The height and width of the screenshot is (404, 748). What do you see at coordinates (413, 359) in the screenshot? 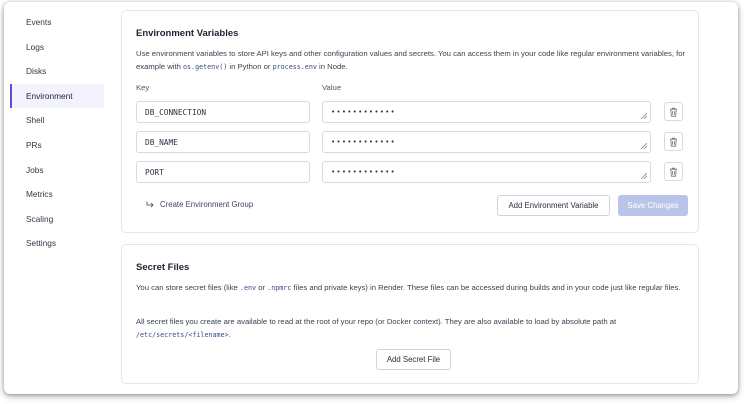
I see `add-secret-file-button: Add Secret File` at bounding box center [413, 359].